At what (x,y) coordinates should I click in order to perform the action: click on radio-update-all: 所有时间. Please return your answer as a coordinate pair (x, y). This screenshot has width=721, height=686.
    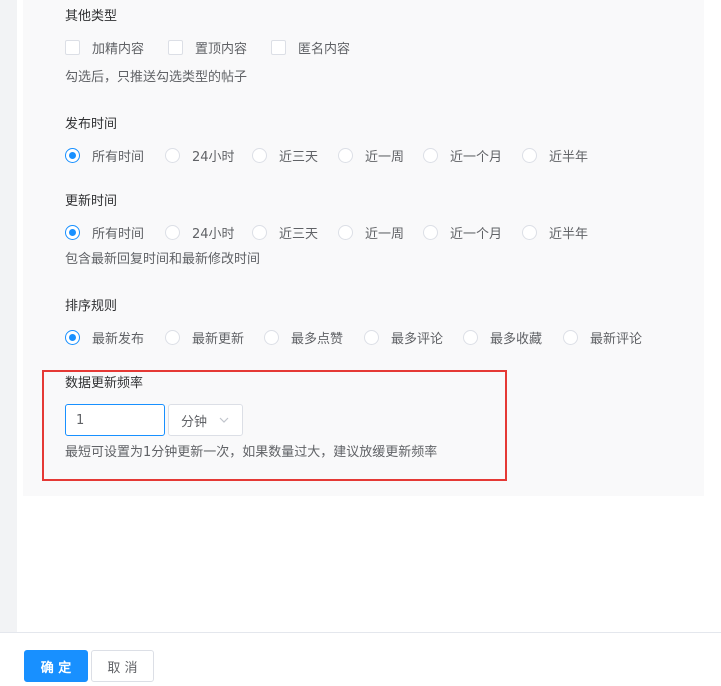
    Looking at the image, I should click on (104, 232).